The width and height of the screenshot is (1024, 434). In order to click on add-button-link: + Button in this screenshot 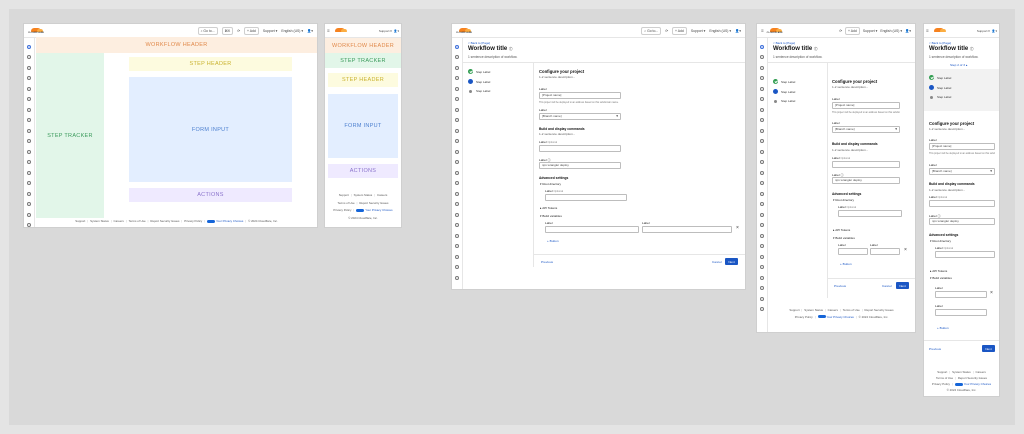, I will do `click(943, 328)`.